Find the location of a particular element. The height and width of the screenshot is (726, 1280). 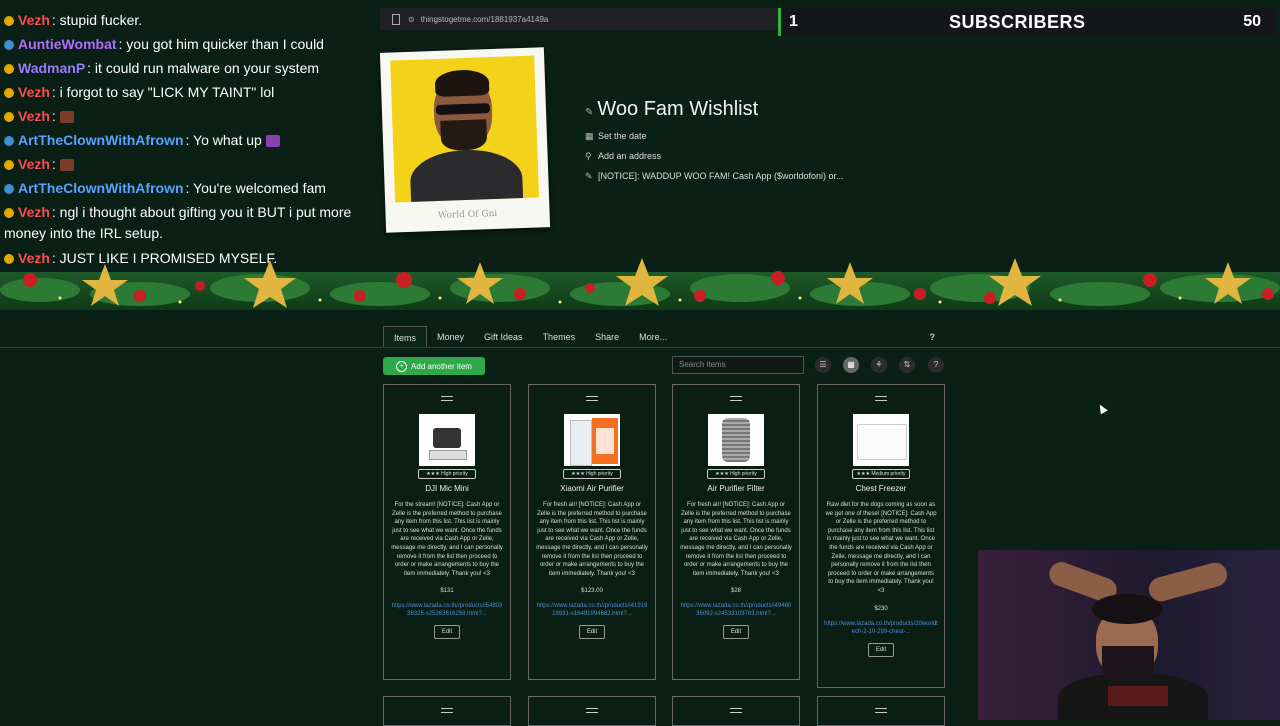

filter-icon: ⚘ is located at coordinates (879, 365).